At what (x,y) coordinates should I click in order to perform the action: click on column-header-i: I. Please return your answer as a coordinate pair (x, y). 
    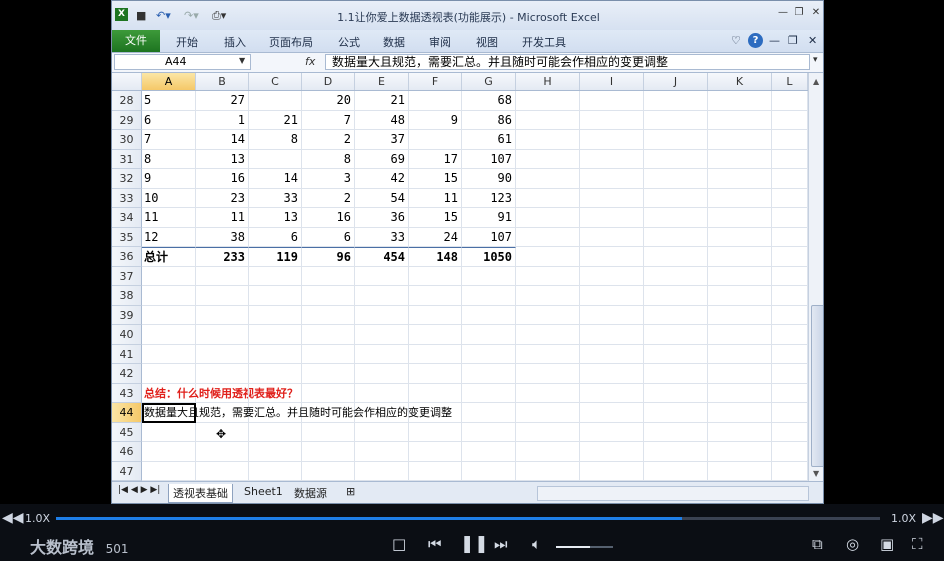
    Looking at the image, I should click on (612, 81).